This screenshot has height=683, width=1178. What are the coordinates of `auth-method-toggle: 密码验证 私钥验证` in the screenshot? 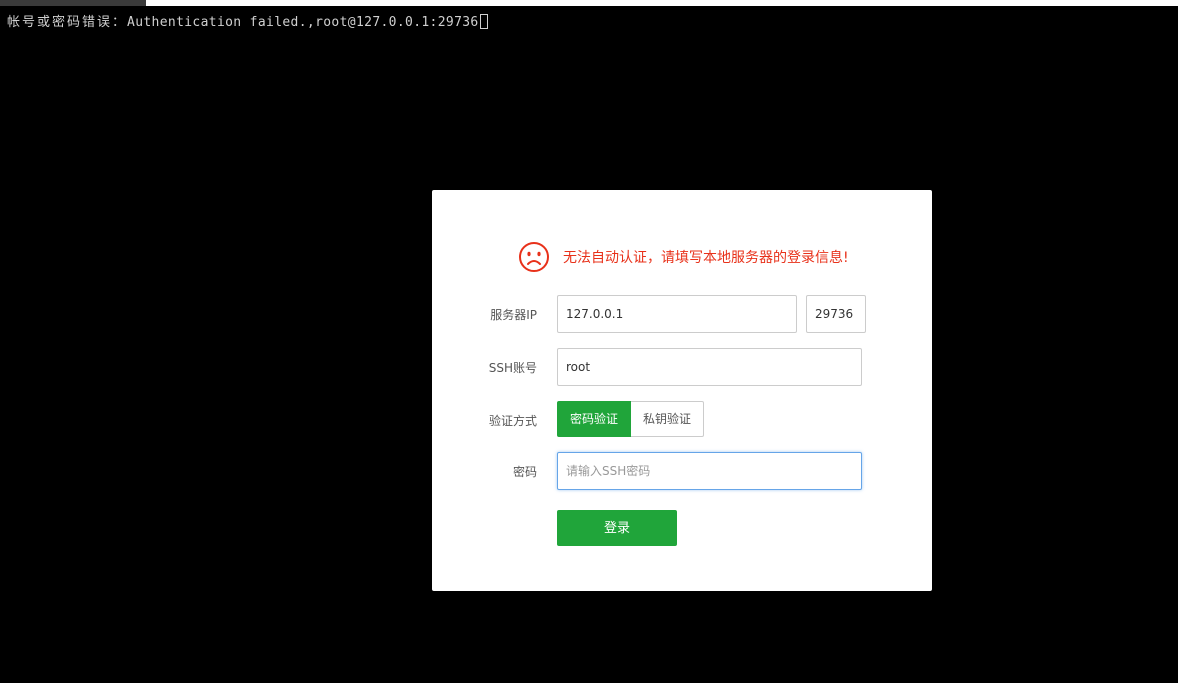 It's located at (631, 419).